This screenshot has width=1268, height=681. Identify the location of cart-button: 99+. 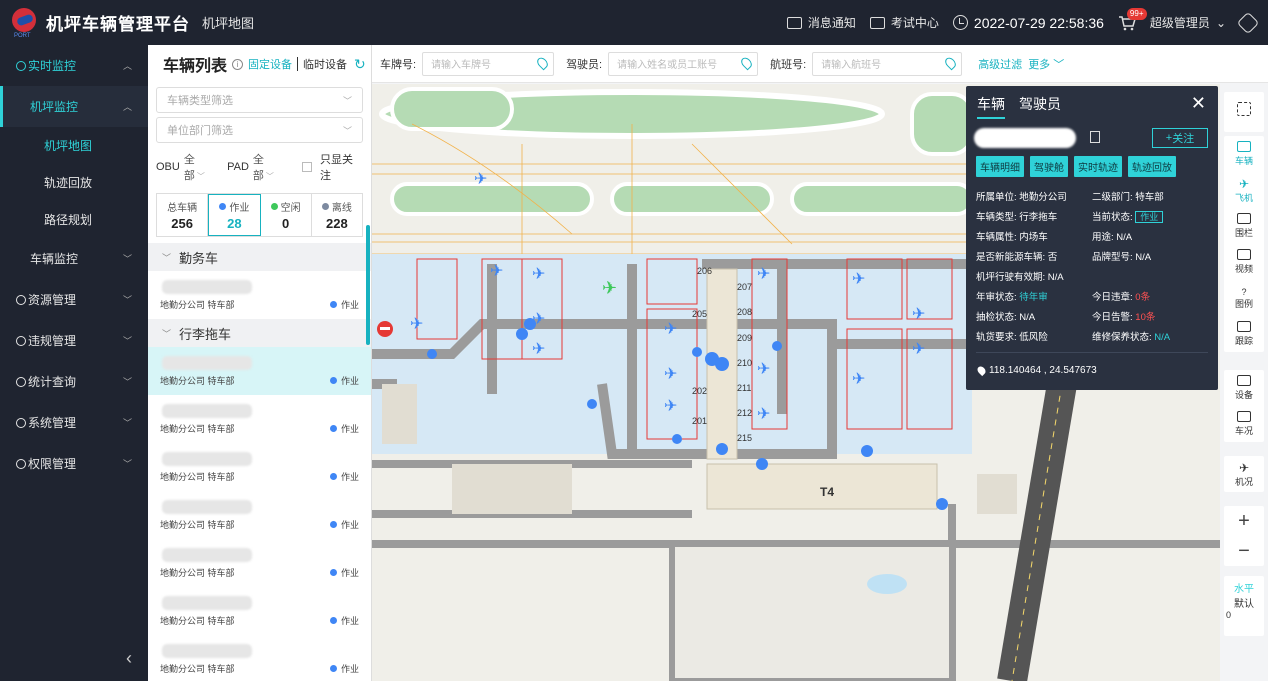
(1132, 19).